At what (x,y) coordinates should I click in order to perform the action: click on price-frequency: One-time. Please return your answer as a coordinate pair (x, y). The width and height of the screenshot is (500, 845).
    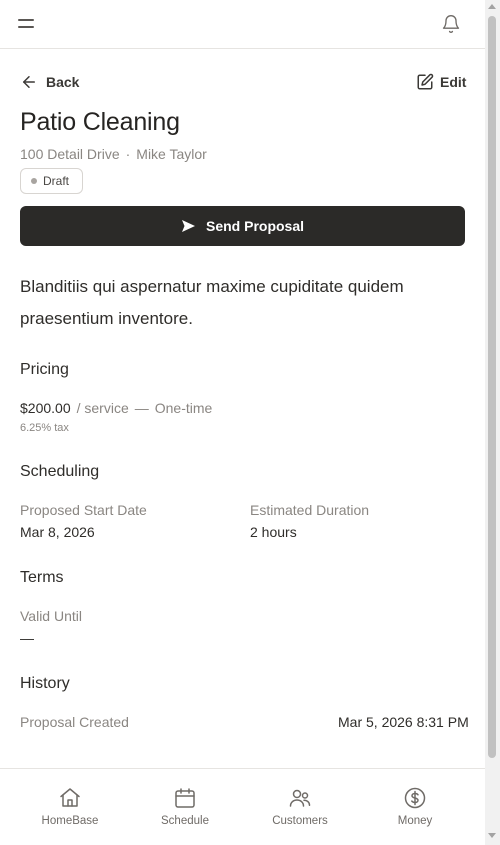
    Looking at the image, I should click on (183, 408).